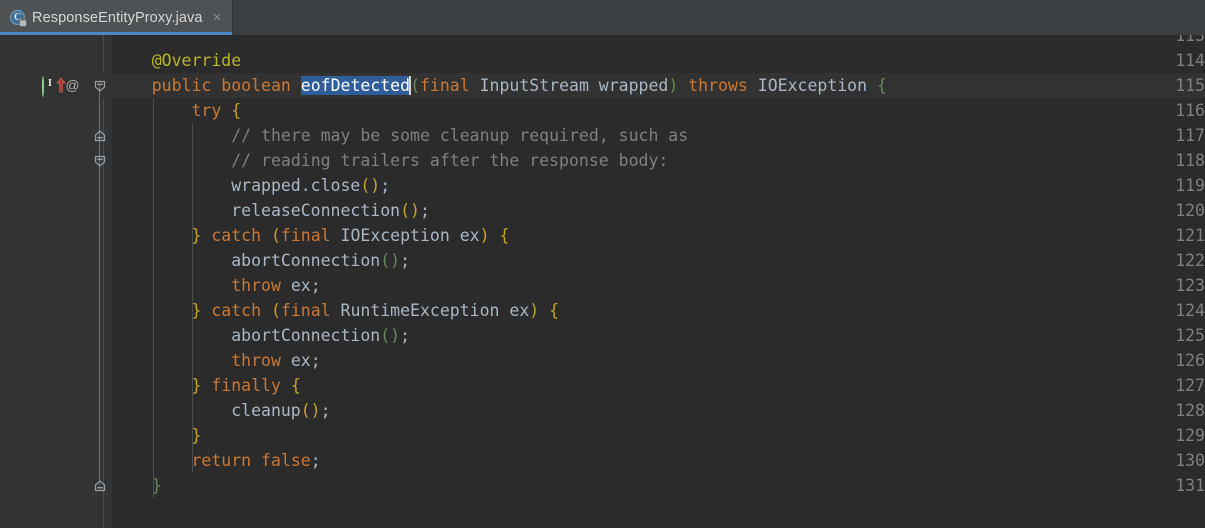  Describe the element at coordinates (73, 85) in the screenshot. I see `annotation-gutter-icon: @` at that location.